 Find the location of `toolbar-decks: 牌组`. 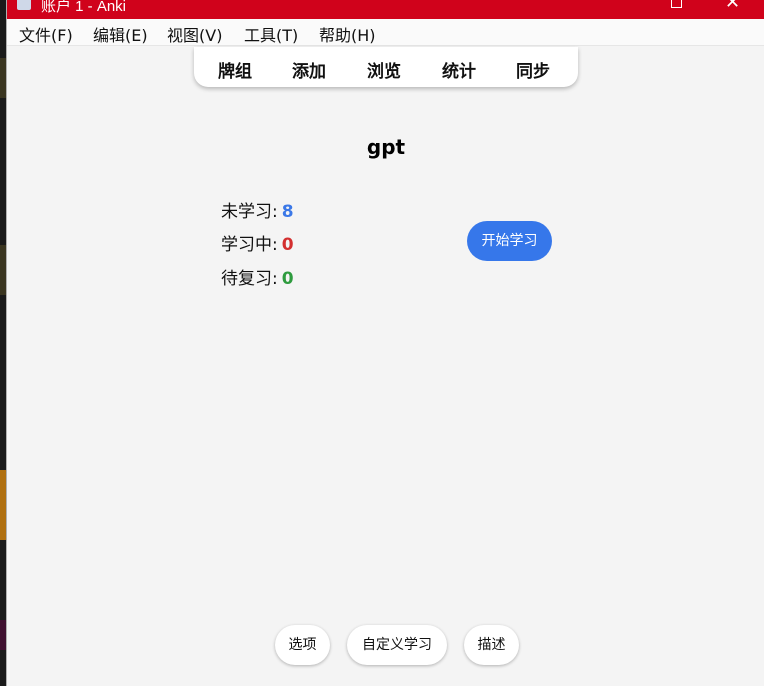

toolbar-decks: 牌组 is located at coordinates (235, 69).